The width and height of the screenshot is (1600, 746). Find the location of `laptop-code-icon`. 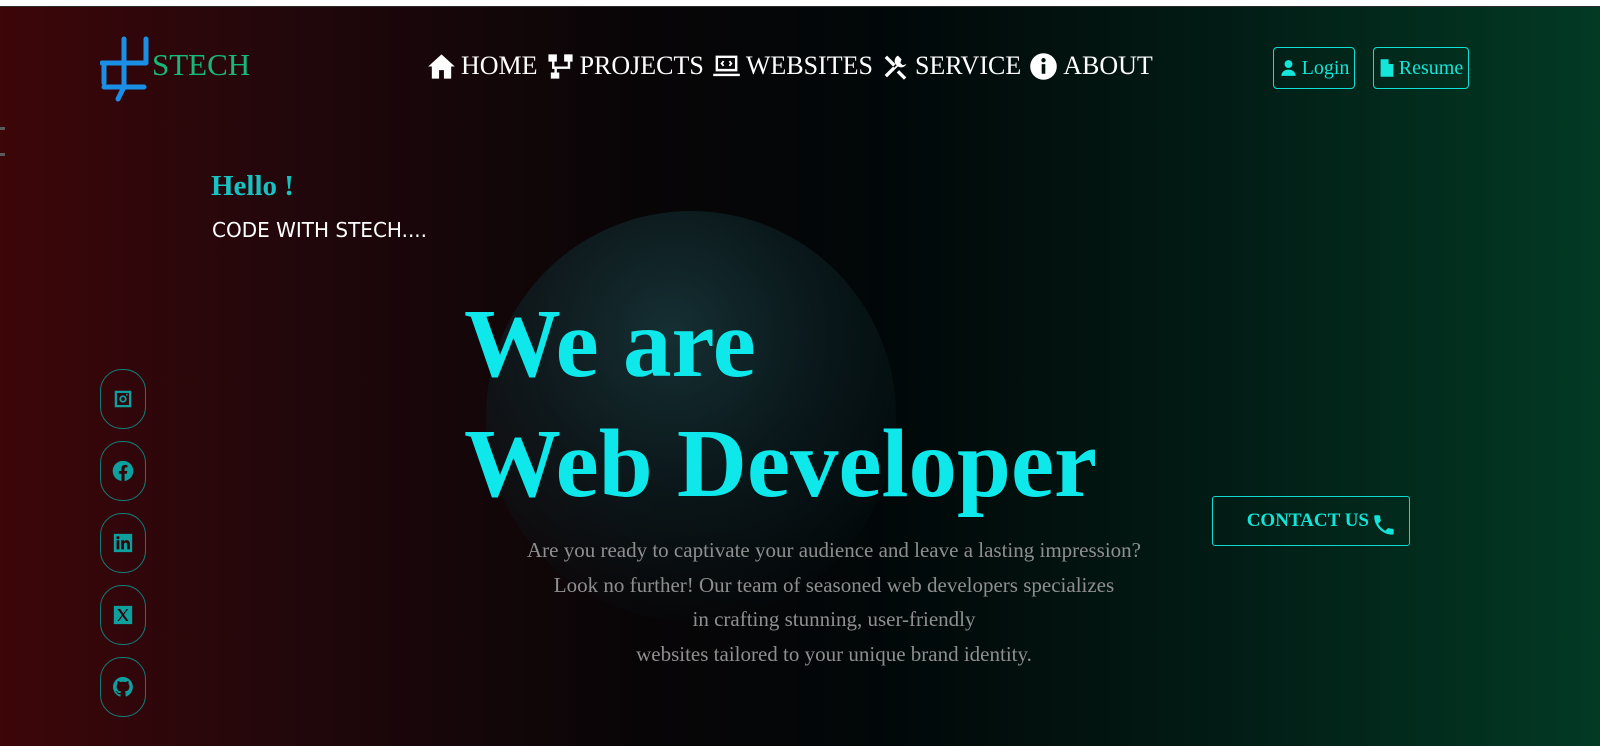

laptop-code-icon is located at coordinates (726, 65).